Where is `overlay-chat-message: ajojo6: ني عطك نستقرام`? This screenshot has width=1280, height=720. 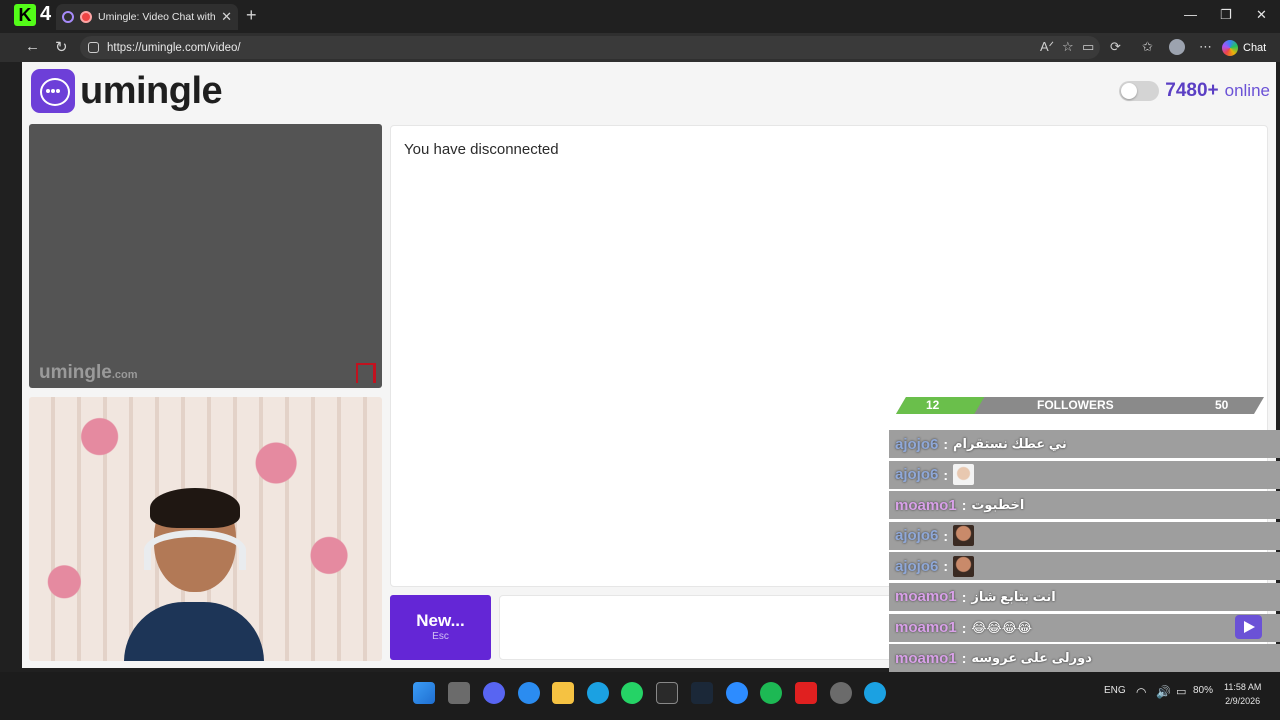 overlay-chat-message: ajojo6: ني عطك نستقرام is located at coordinates (1084, 444).